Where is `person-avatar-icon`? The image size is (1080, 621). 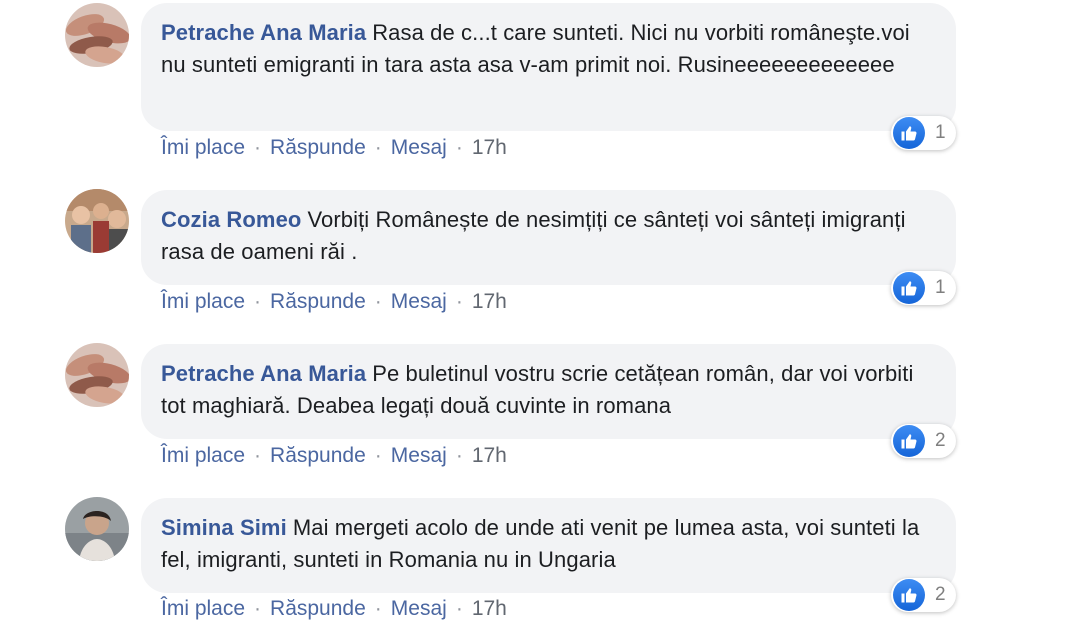
person-avatar-icon is located at coordinates (97, 529).